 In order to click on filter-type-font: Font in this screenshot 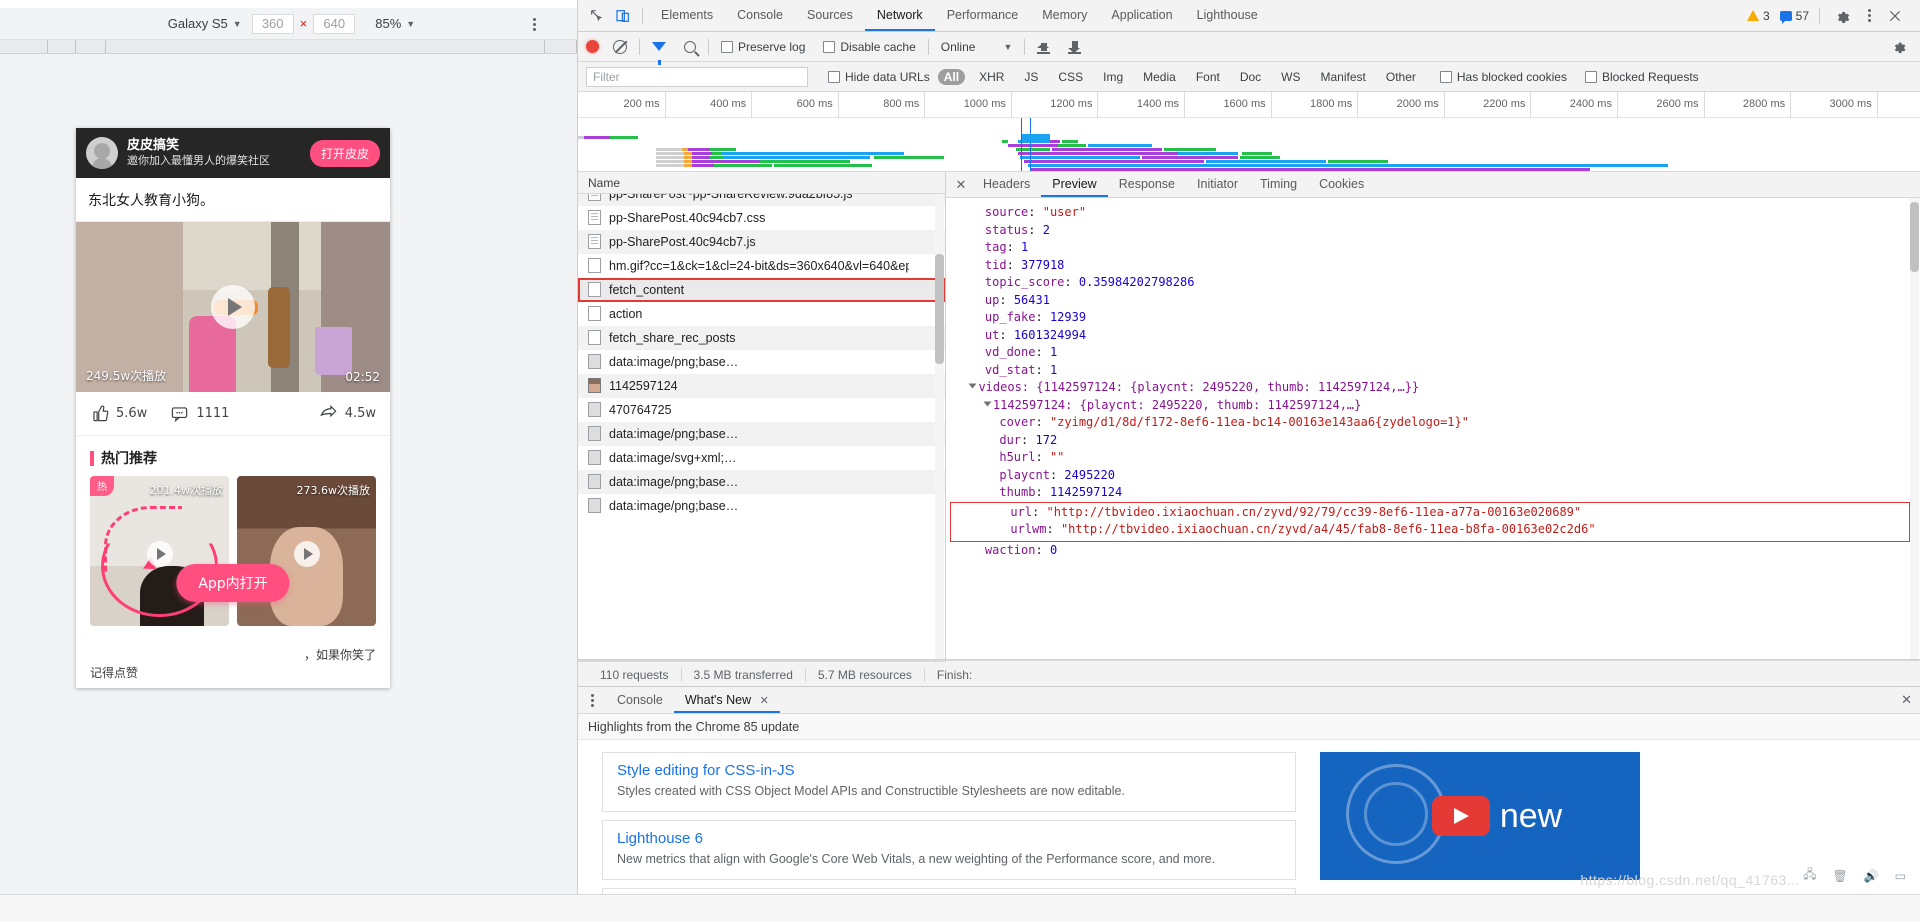, I will do `click(1208, 77)`.